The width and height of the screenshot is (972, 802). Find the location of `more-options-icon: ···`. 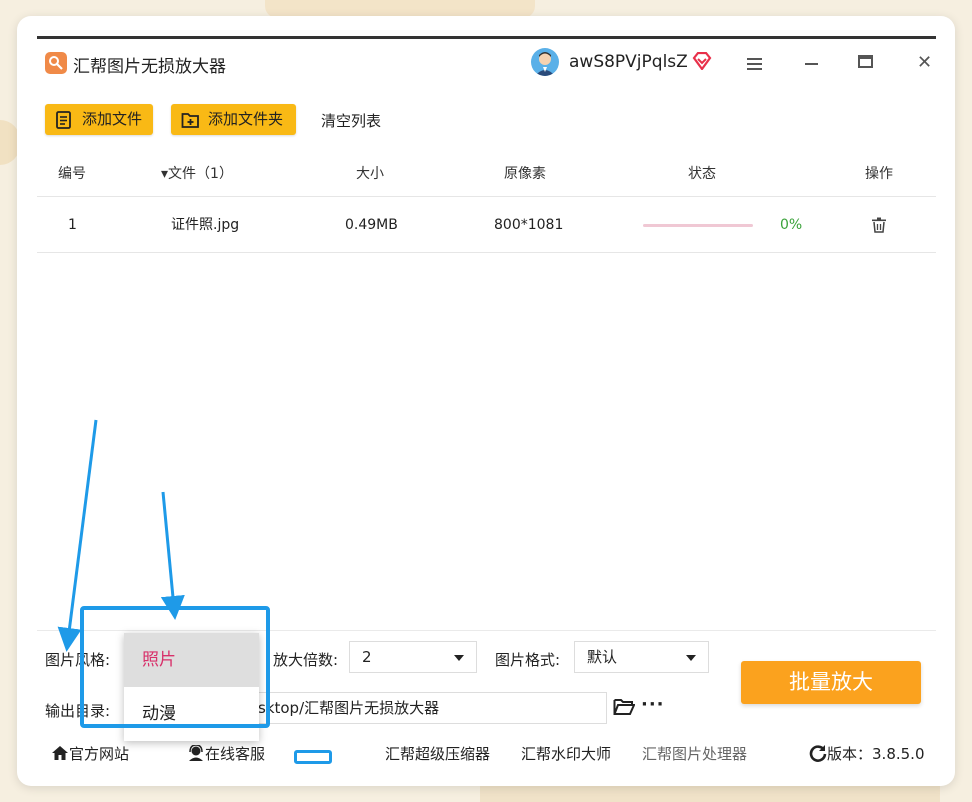

more-options-icon: ··· is located at coordinates (653, 704).